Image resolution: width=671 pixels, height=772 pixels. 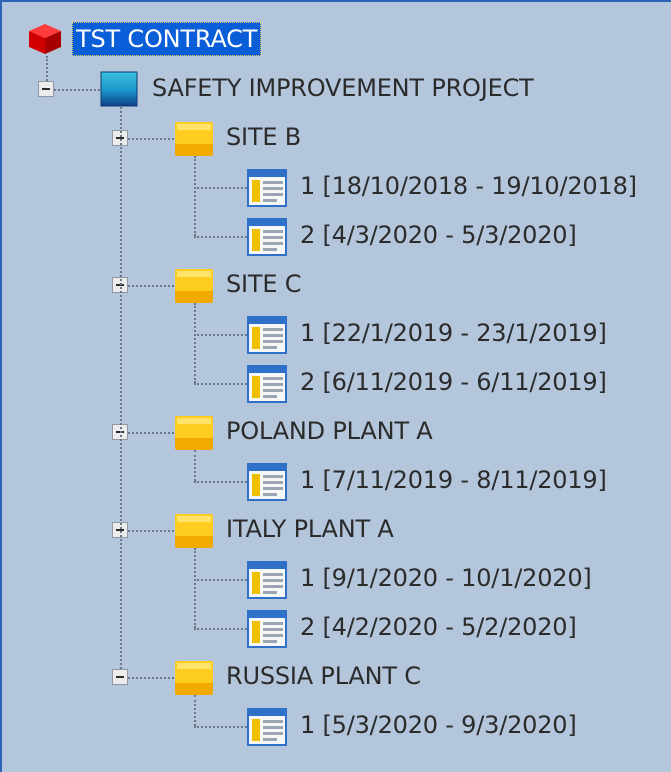 I want to click on tree-site-label: SITE B, so click(x=263, y=137).